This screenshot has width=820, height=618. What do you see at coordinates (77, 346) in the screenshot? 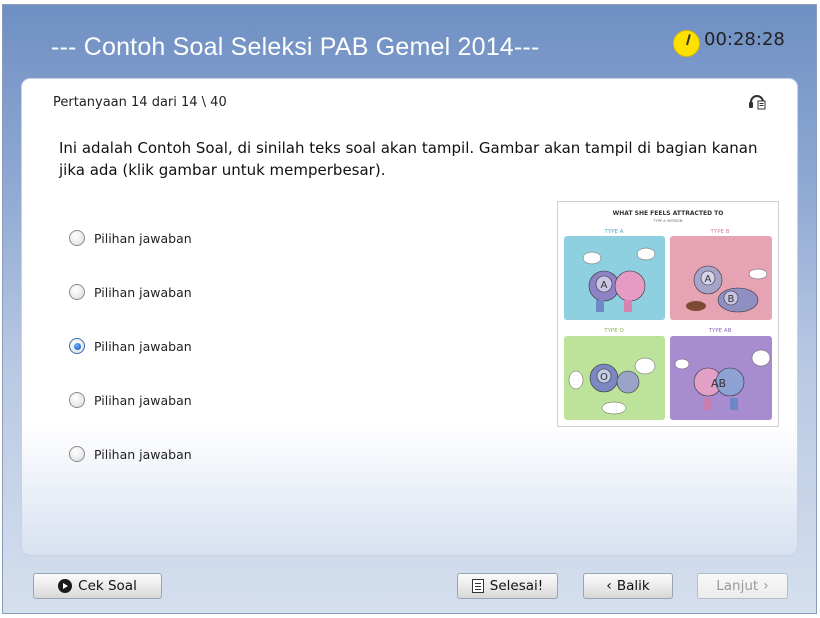
I see `radio-button-selected` at bounding box center [77, 346].